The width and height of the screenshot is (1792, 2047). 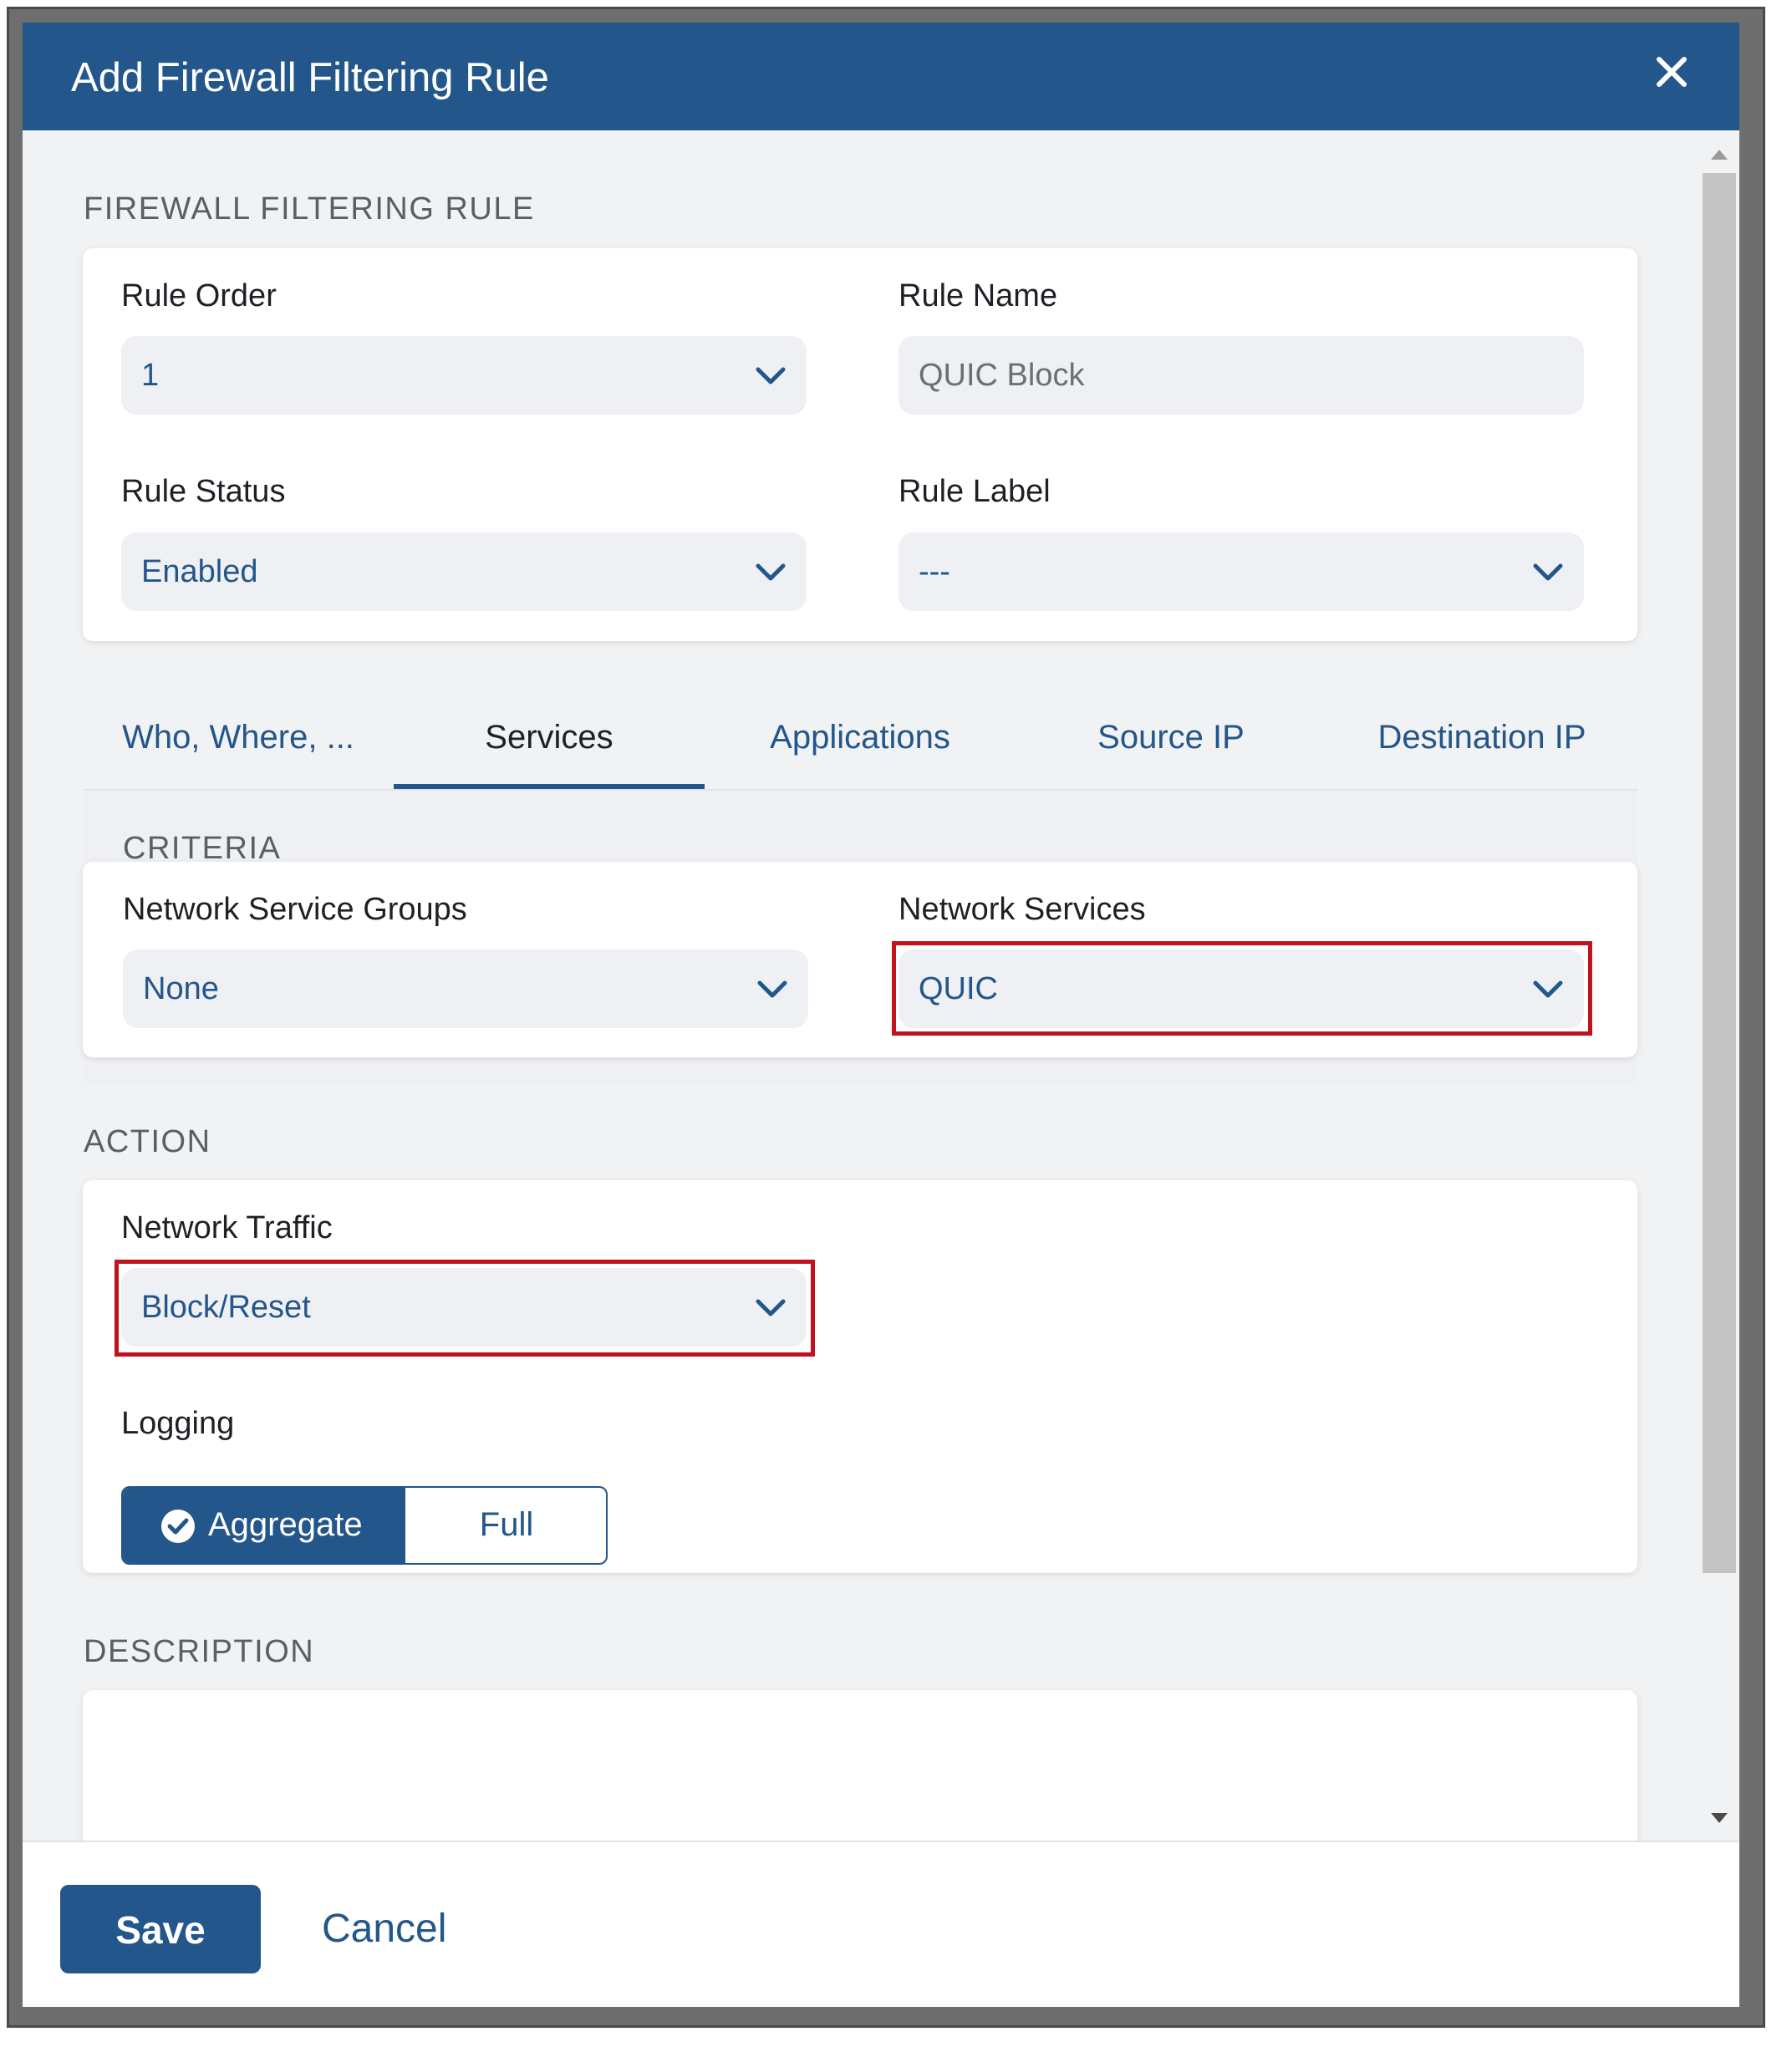 What do you see at coordinates (465, 989) in the screenshot?
I see `network-service-groups-select: None` at bounding box center [465, 989].